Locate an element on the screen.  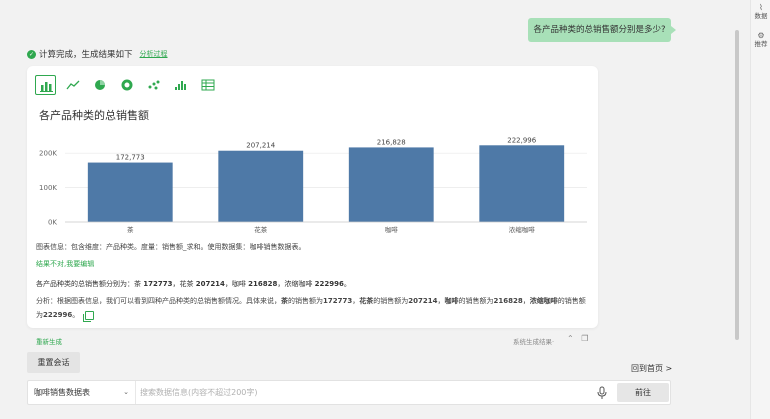
input-bar: 咖啡销售数据表 ⌄ 前往 is located at coordinates (349, 392).